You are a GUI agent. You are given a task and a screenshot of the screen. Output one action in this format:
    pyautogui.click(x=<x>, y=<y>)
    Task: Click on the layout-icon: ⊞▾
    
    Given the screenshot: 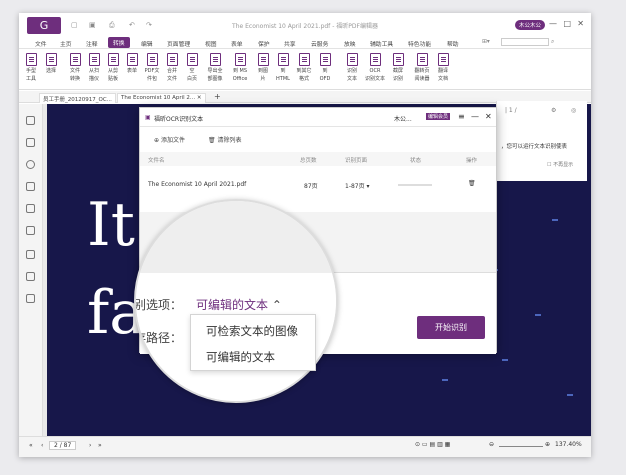 What is the action you would take?
    pyautogui.click(x=486, y=42)
    